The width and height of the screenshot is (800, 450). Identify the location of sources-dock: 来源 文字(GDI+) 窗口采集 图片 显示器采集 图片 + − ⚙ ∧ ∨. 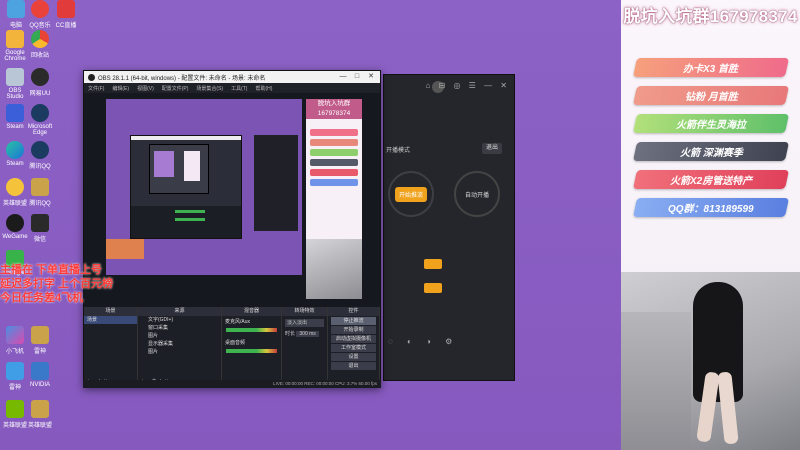
(180, 347).